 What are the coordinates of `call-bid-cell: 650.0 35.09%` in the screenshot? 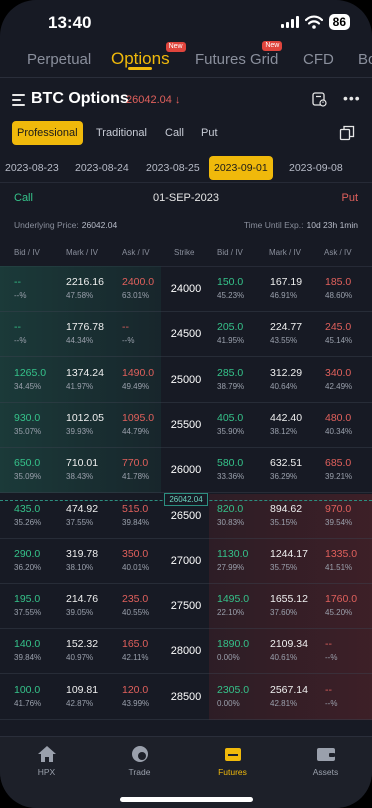 It's located at (40, 469).